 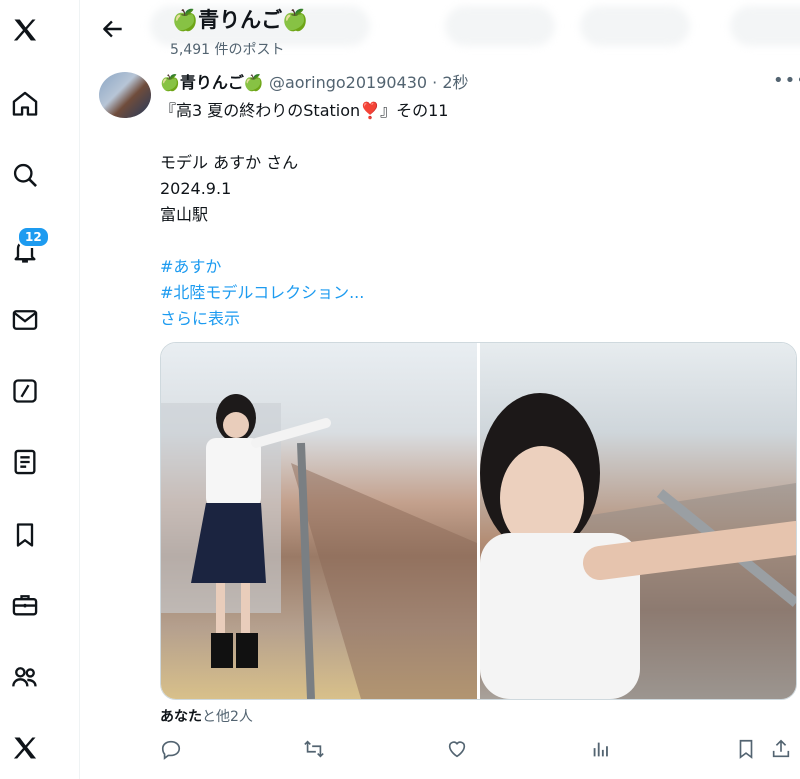 What do you see at coordinates (227, 50) in the screenshot?
I see `post-count: 5,491 件のポスト` at bounding box center [227, 50].